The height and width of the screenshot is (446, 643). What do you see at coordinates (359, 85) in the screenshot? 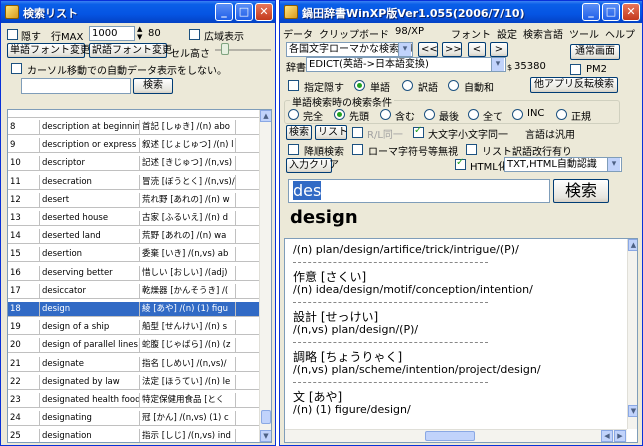
I see `mode-word-radio` at bounding box center [359, 85].